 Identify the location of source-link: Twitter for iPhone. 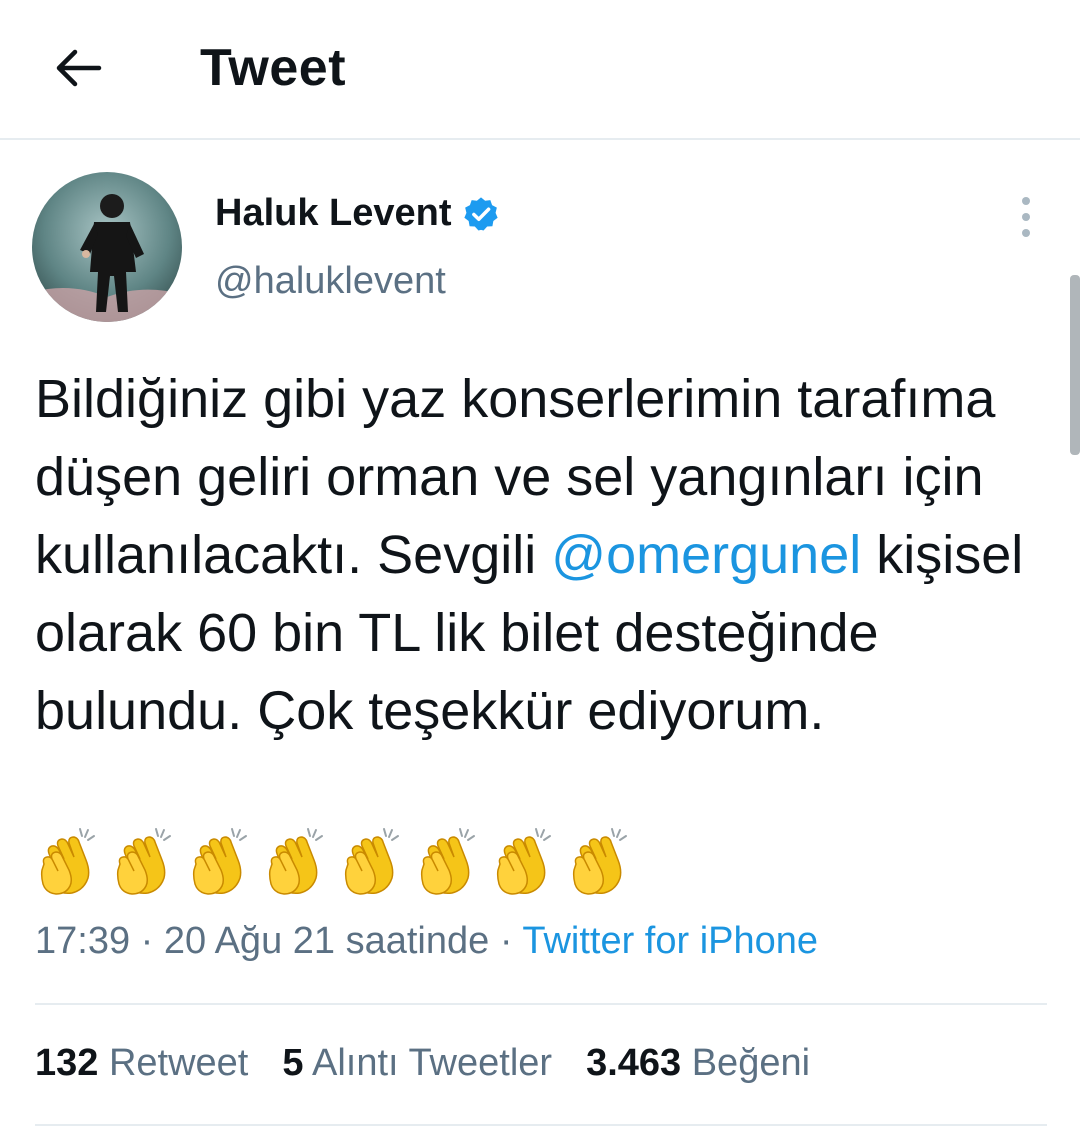
(670, 941).